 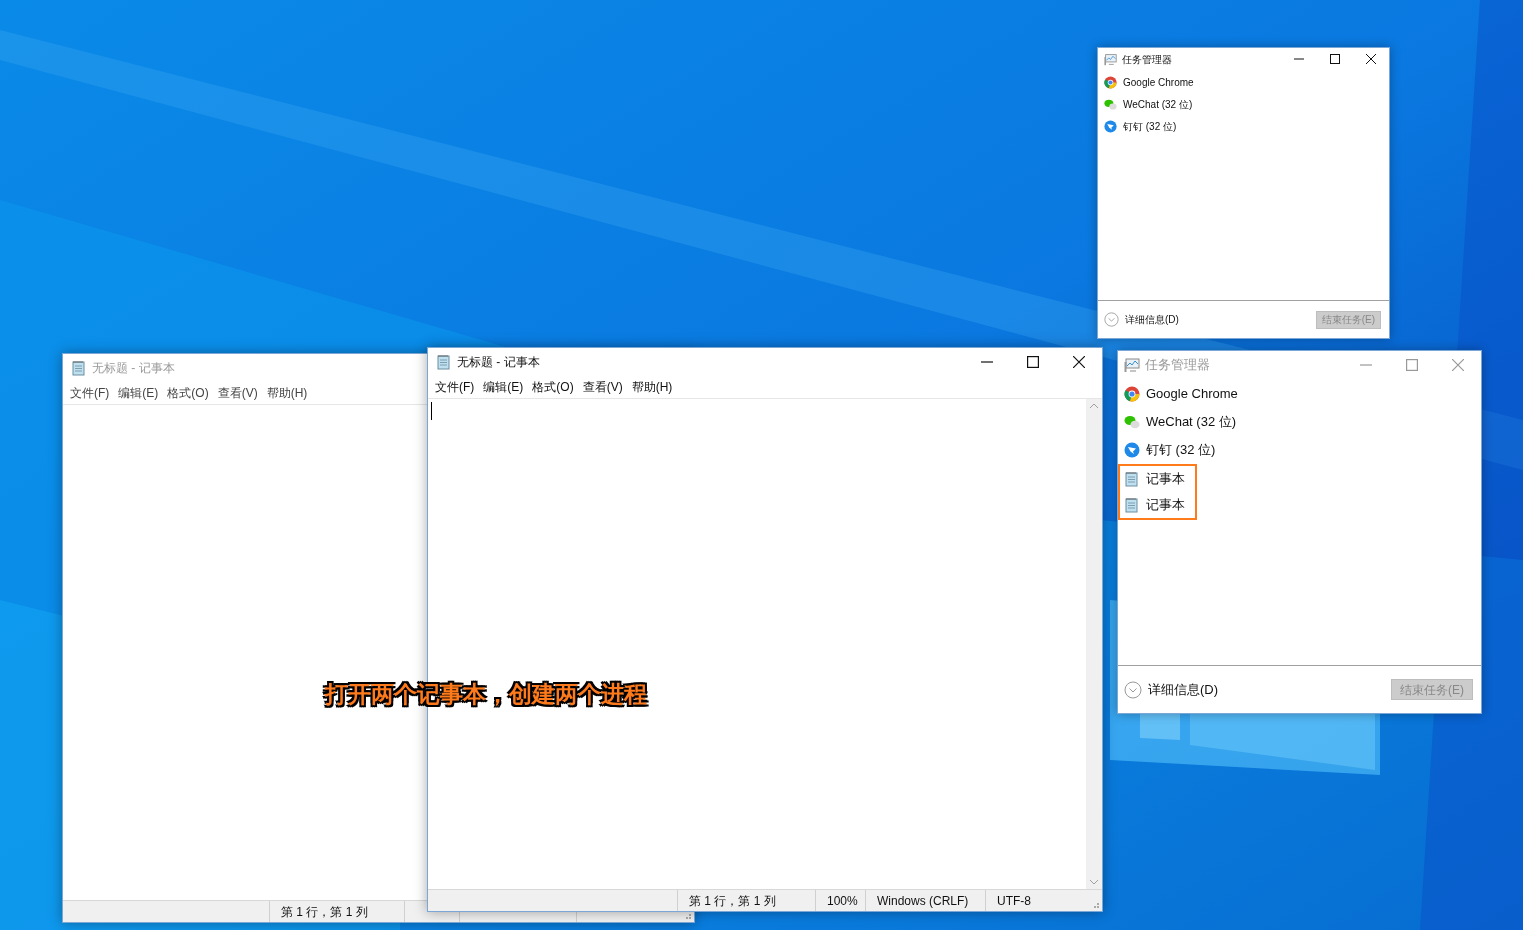 What do you see at coordinates (1094, 882) in the screenshot?
I see `scroll-down-icon` at bounding box center [1094, 882].